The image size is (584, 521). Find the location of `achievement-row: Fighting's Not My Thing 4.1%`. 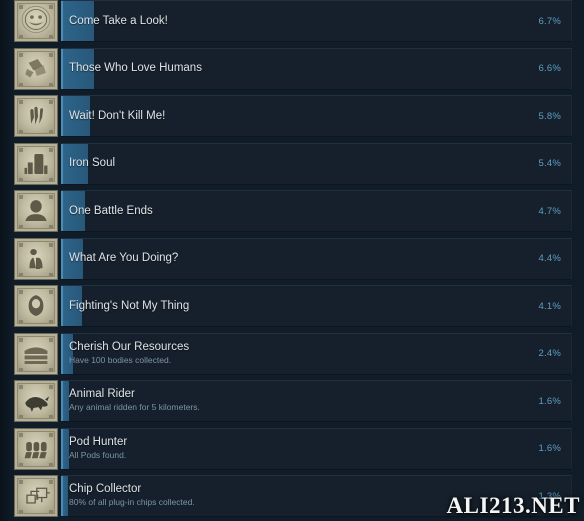

achievement-row: Fighting's Not My Thing 4.1% is located at coordinates (292, 306).